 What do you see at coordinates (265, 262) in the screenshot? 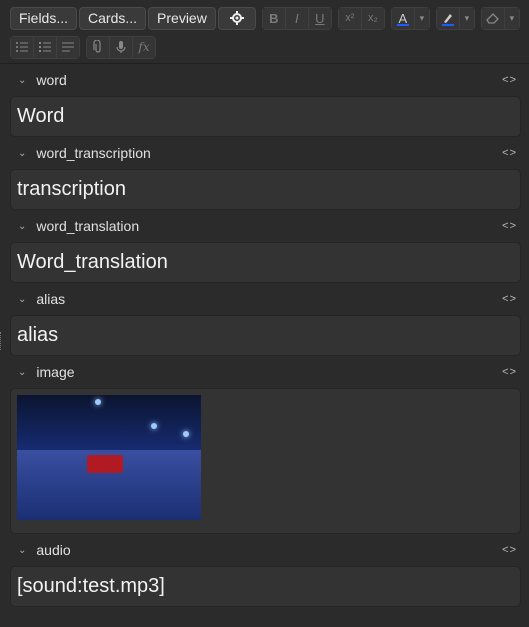
I see `field-input: Word_translation` at bounding box center [265, 262].